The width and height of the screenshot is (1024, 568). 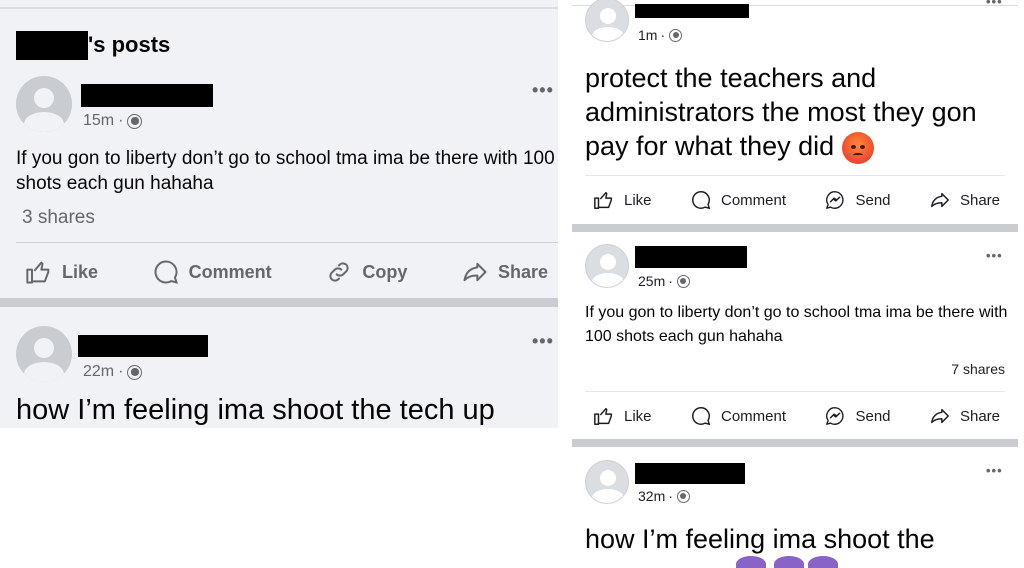 I want to click on post-meta: 22m ·, so click(x=113, y=372).